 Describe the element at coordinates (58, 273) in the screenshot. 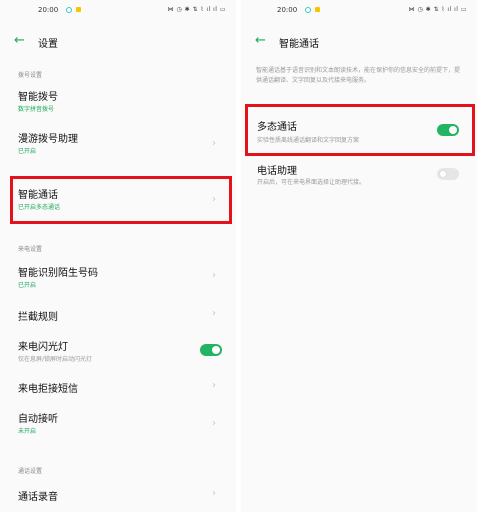

I see `stranger-title: 智能识别陌生号码` at that location.